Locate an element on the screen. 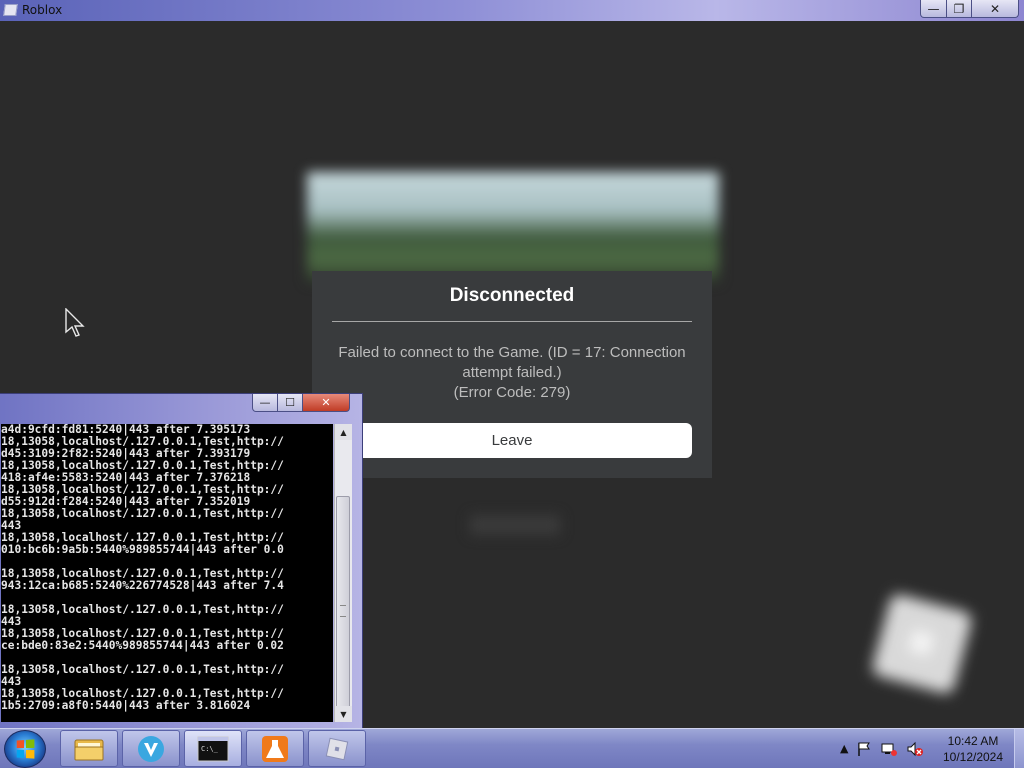  taskbar-roblox is located at coordinates (337, 748).